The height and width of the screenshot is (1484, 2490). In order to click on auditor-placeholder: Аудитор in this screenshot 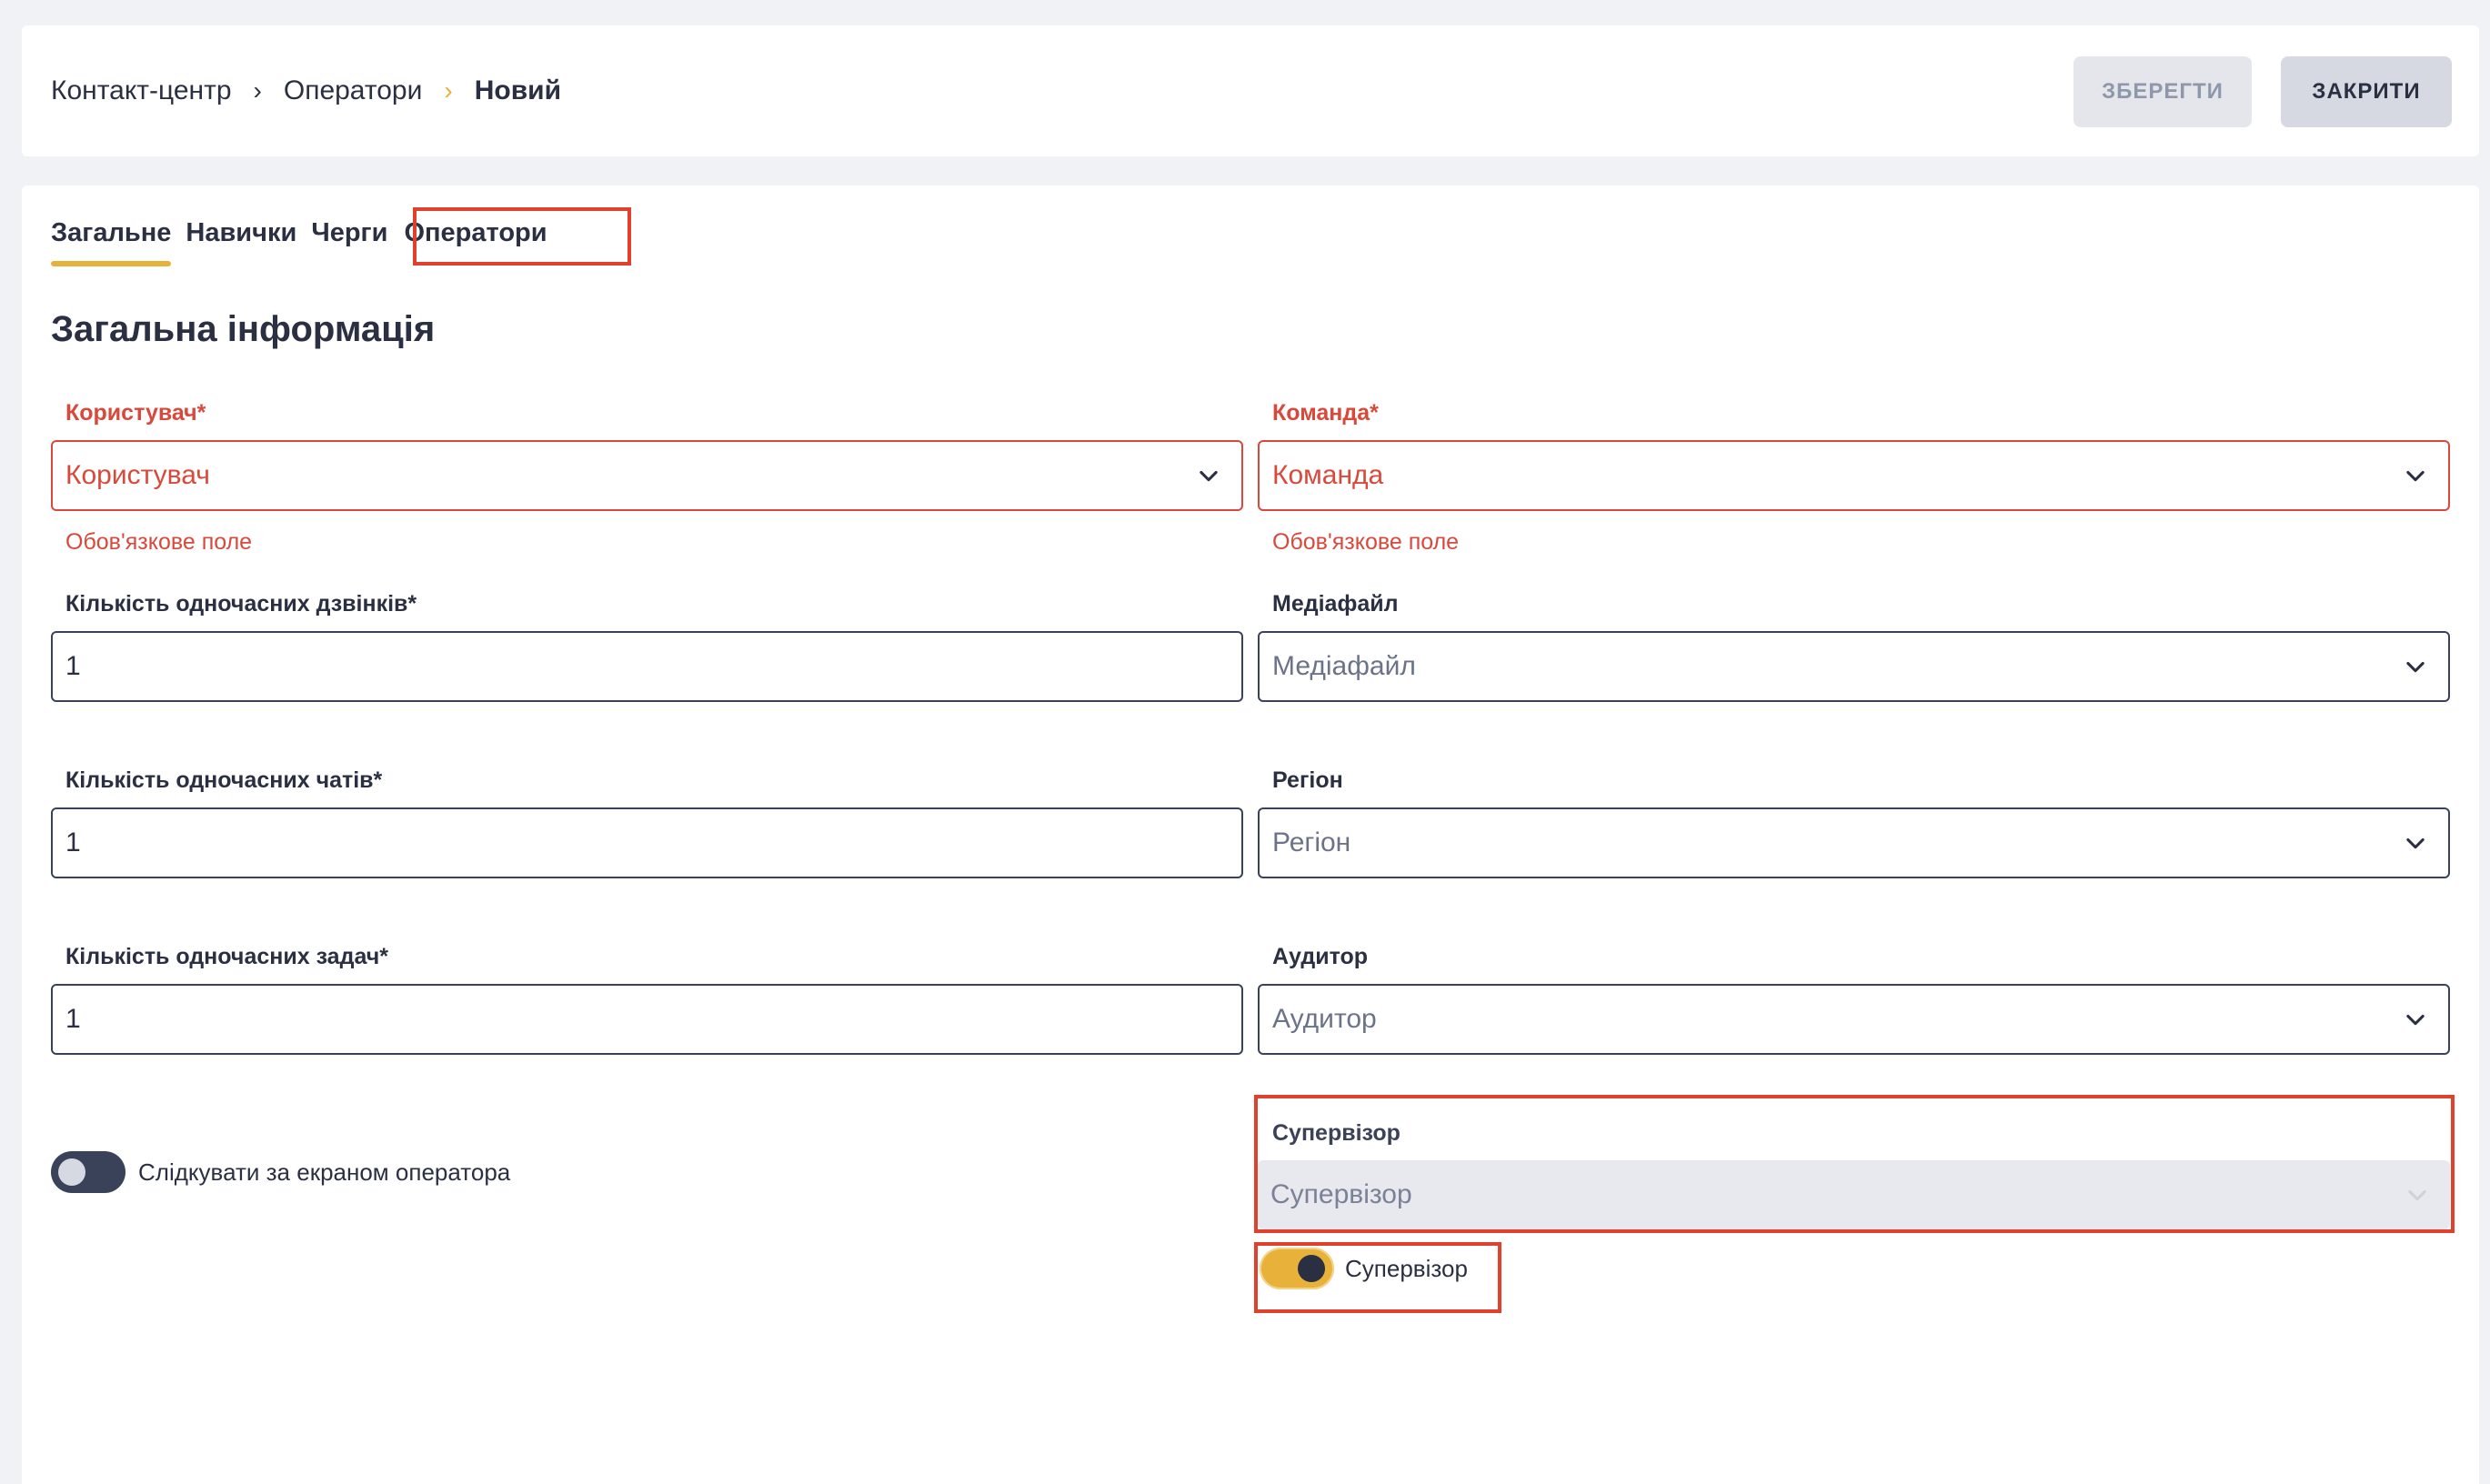, I will do `click(1325, 1019)`.